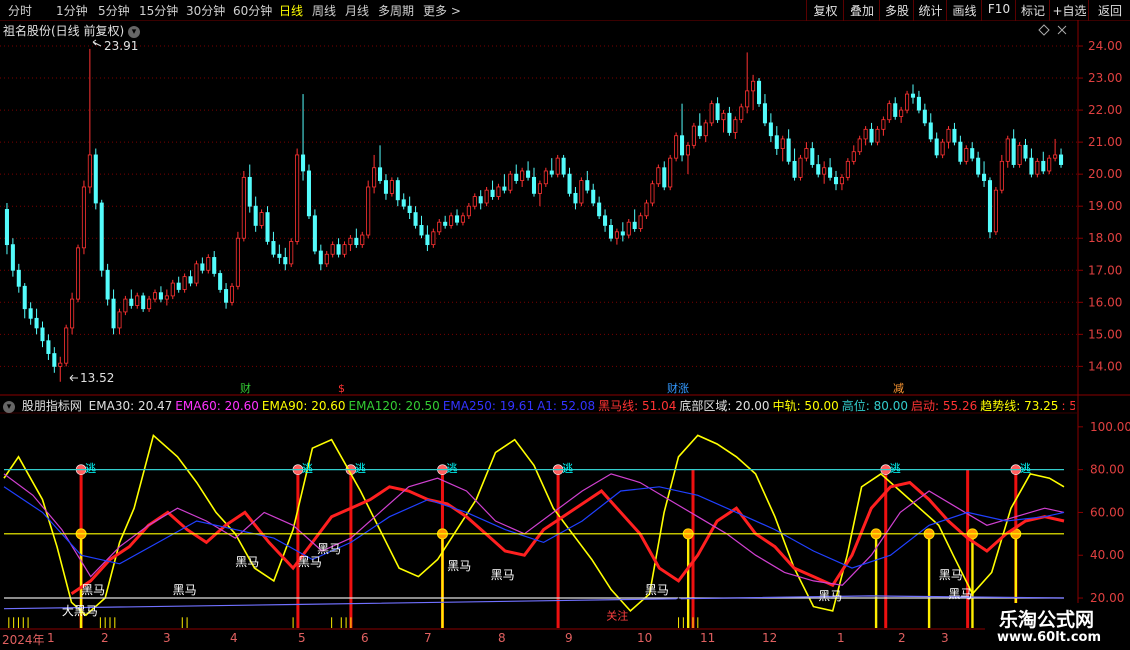 The image size is (1130, 650). Describe the element at coordinates (572, 388) in the screenshot. I see `event-markers: 财 $ 财涨 减` at that location.